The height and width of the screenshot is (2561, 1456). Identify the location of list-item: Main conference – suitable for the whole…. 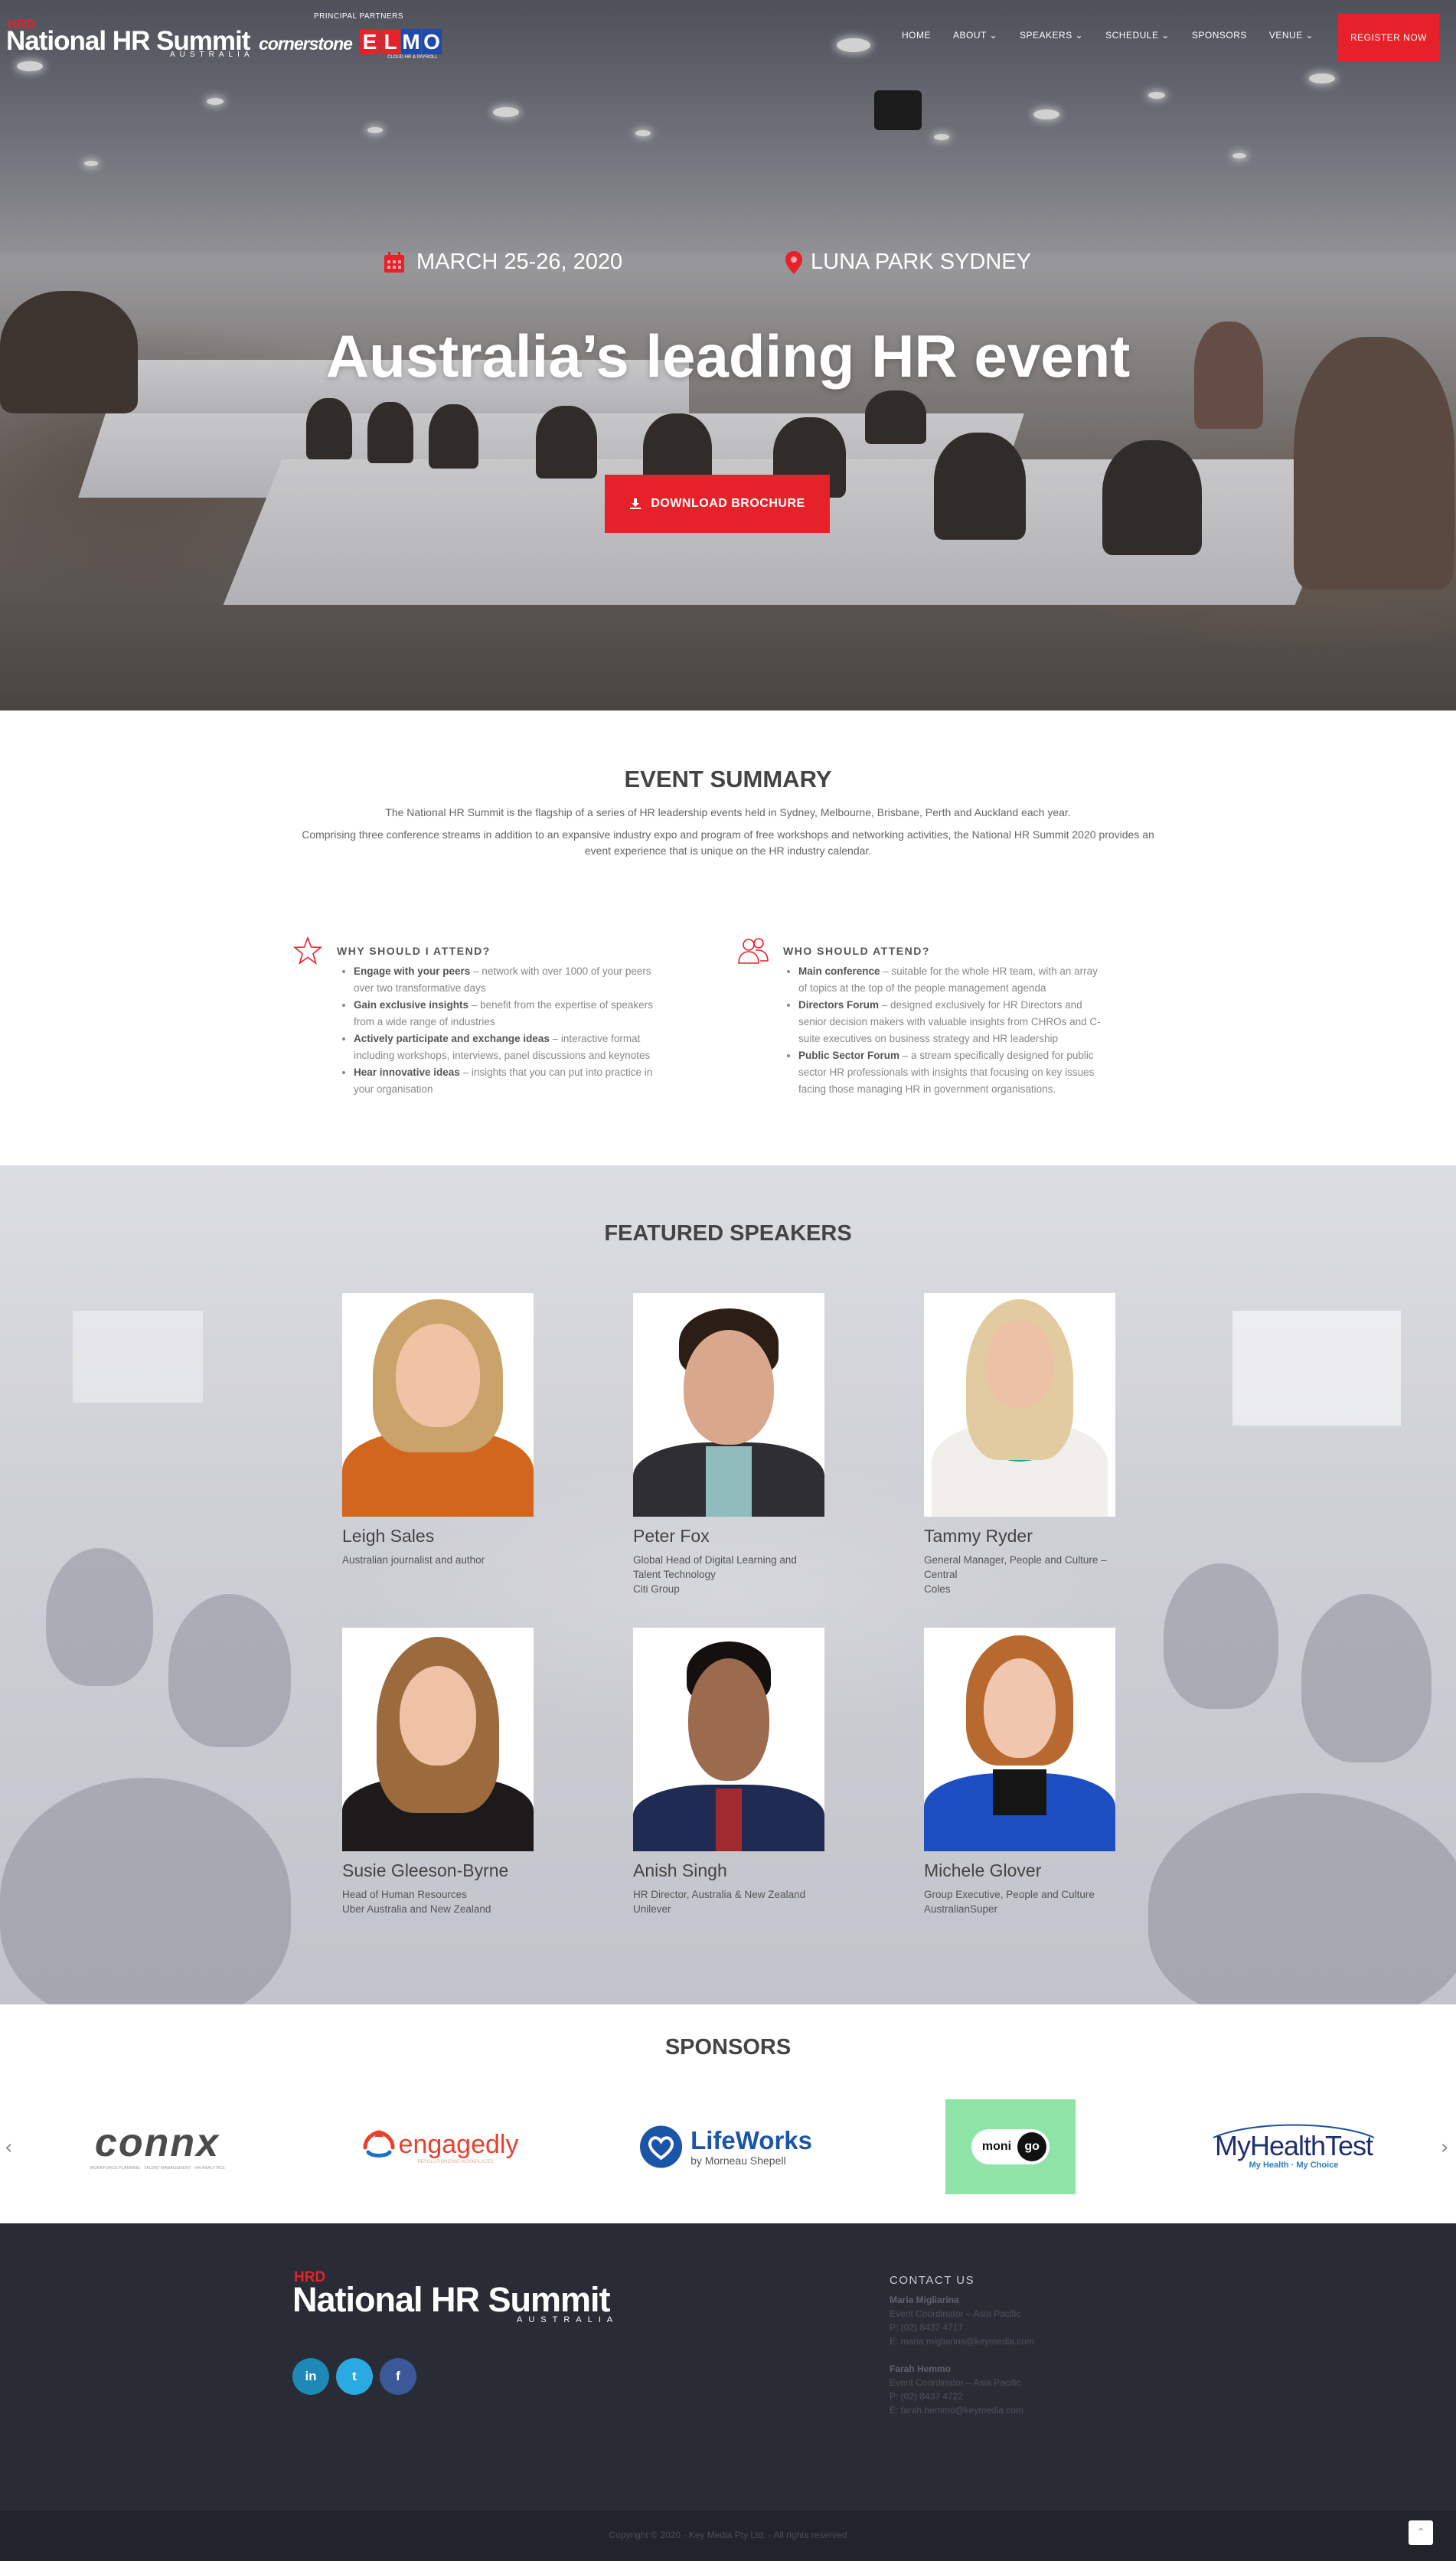
(949, 980).